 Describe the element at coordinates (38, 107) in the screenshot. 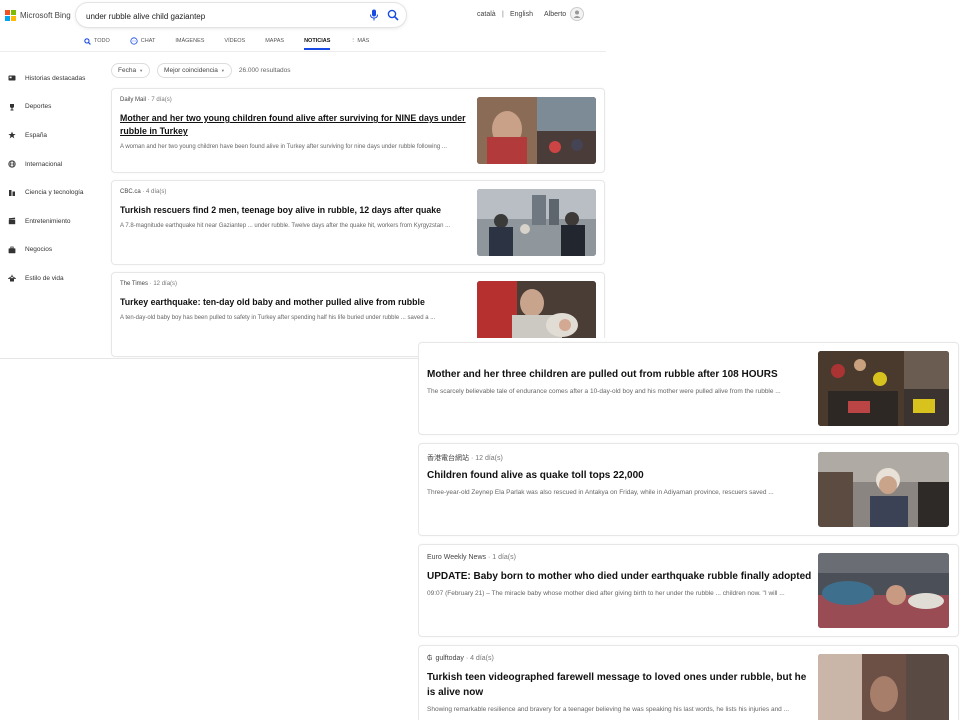

I see `sidebar-item-label: Deportes` at that location.